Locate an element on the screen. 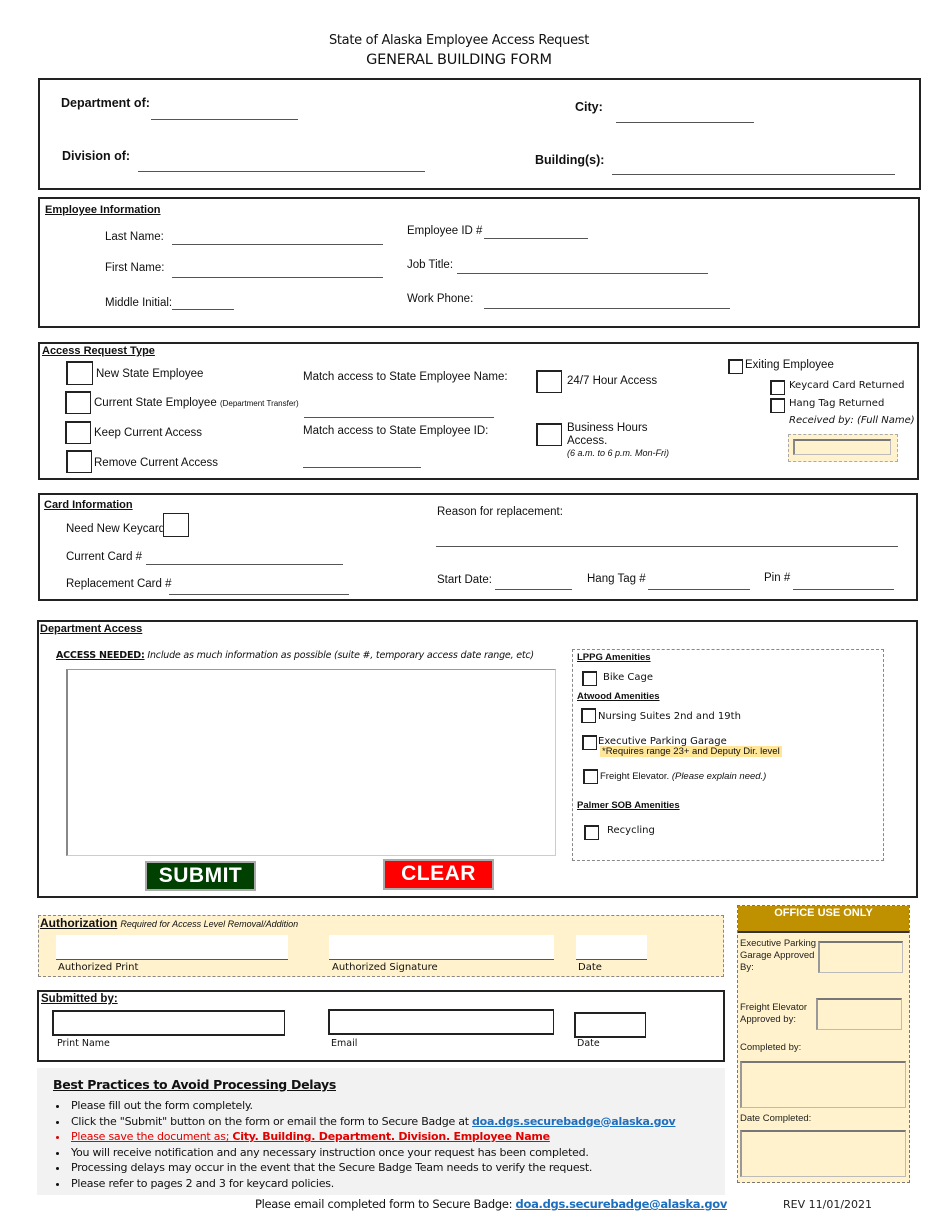 The image size is (950, 1229). atwood-amenities-title: Atwood Amenities is located at coordinates (618, 696).